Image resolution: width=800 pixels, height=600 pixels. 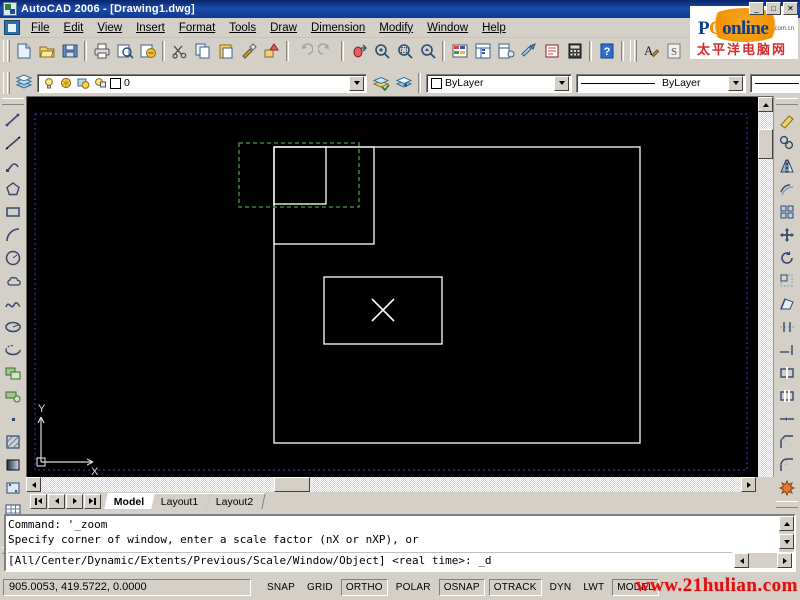 What do you see at coordinates (461, 587) in the screenshot?
I see `status-toggle-osnap: OSNAP` at bounding box center [461, 587].